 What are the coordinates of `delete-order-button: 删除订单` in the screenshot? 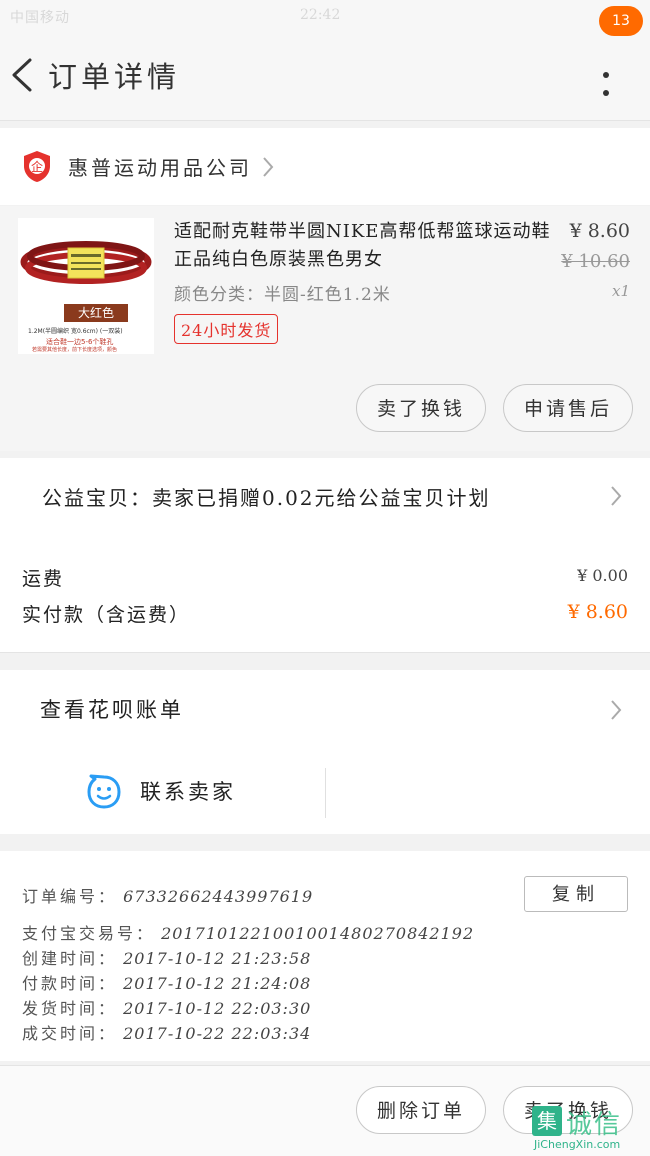 It's located at (421, 1110).